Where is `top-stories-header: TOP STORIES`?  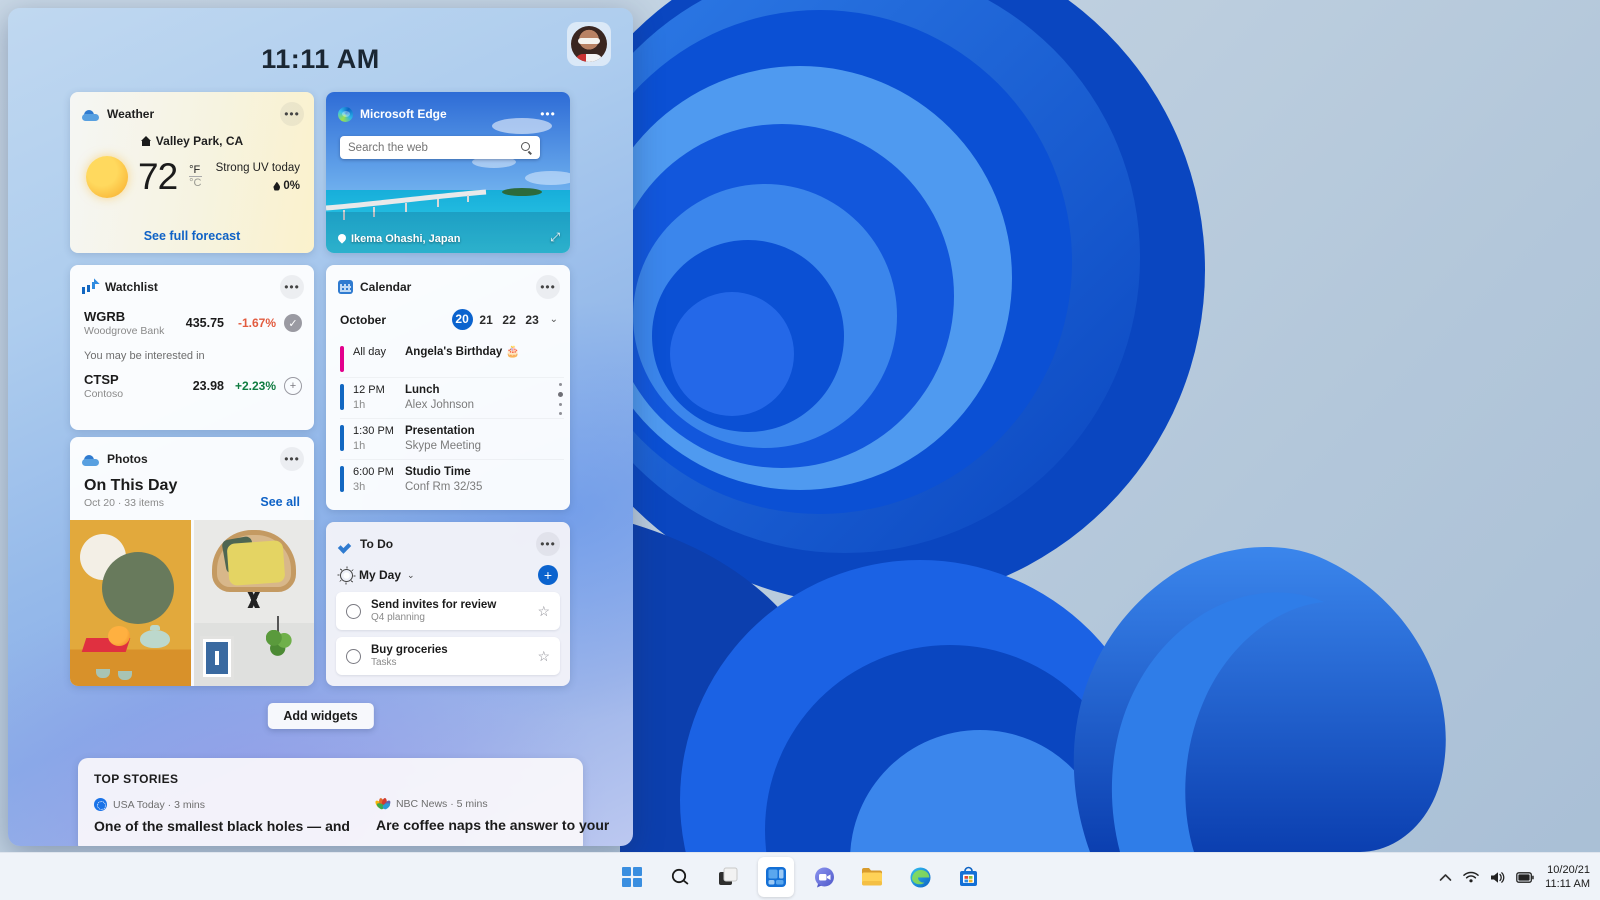
top-stories-header: TOP STORIES is located at coordinates (136, 779).